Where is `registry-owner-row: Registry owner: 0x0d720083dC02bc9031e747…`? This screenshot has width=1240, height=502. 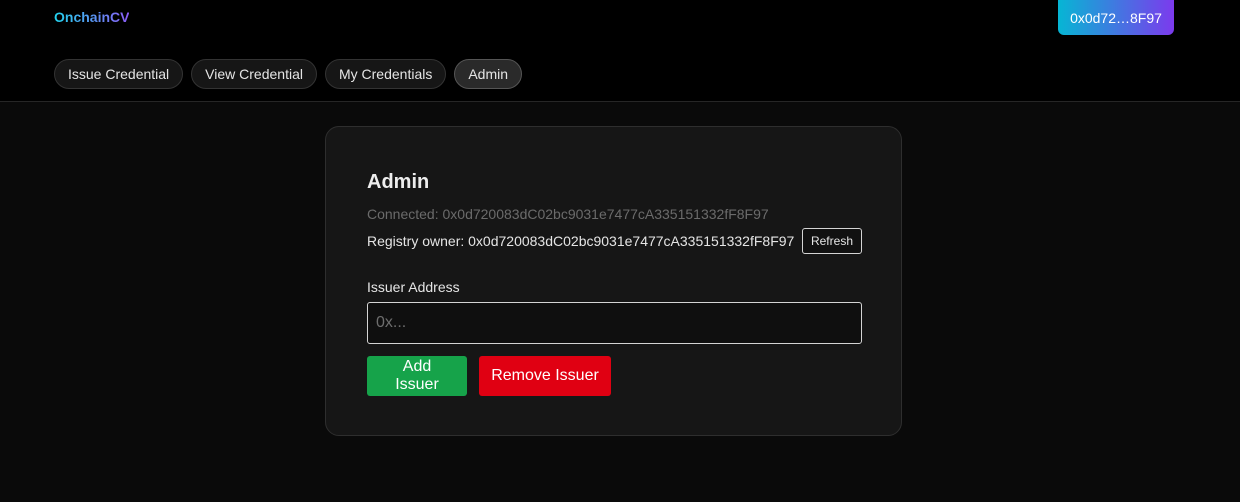 registry-owner-row: Registry owner: 0x0d720083dC02bc9031e747… is located at coordinates (614, 241).